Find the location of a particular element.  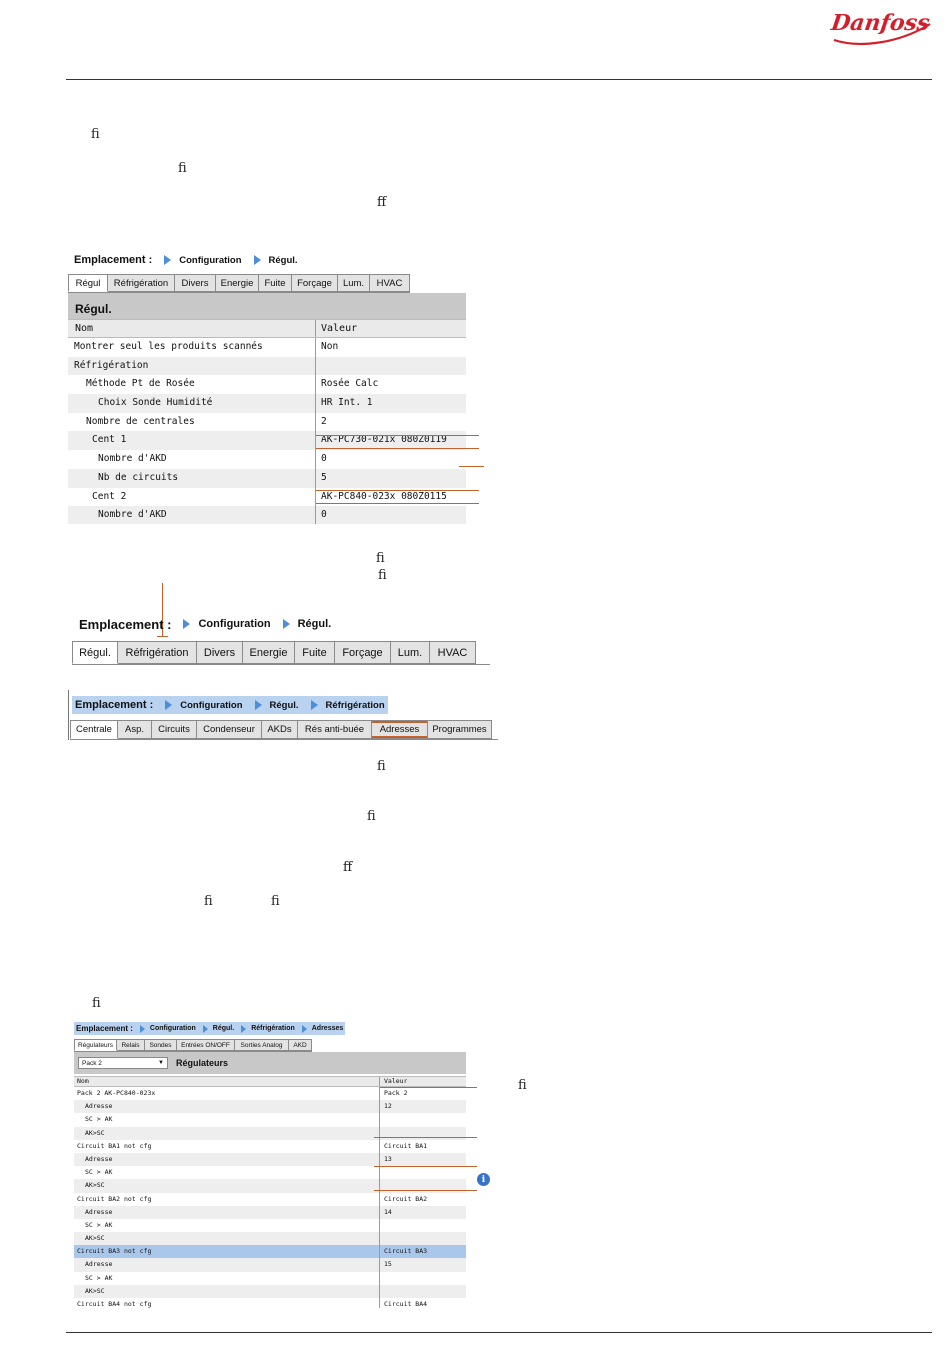

cell-value: Circuit BA4 is located at coordinates (403, 1303).